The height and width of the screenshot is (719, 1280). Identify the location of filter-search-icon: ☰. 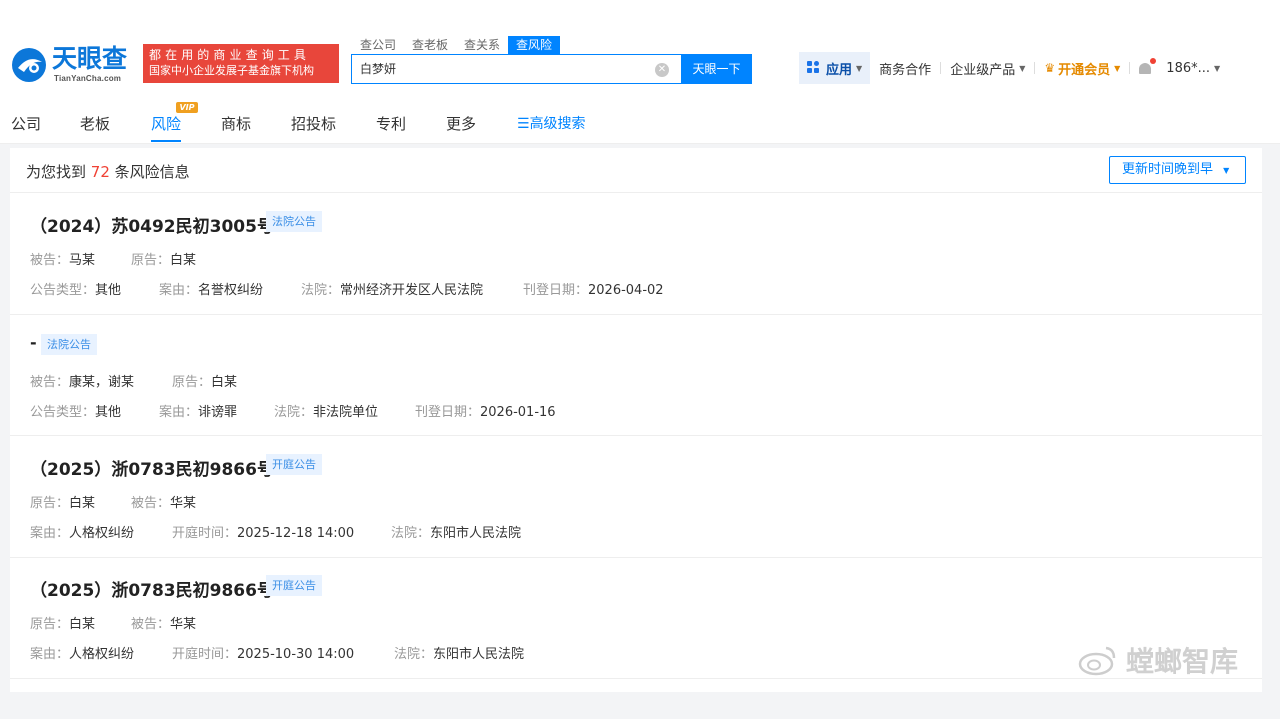
(523, 124).